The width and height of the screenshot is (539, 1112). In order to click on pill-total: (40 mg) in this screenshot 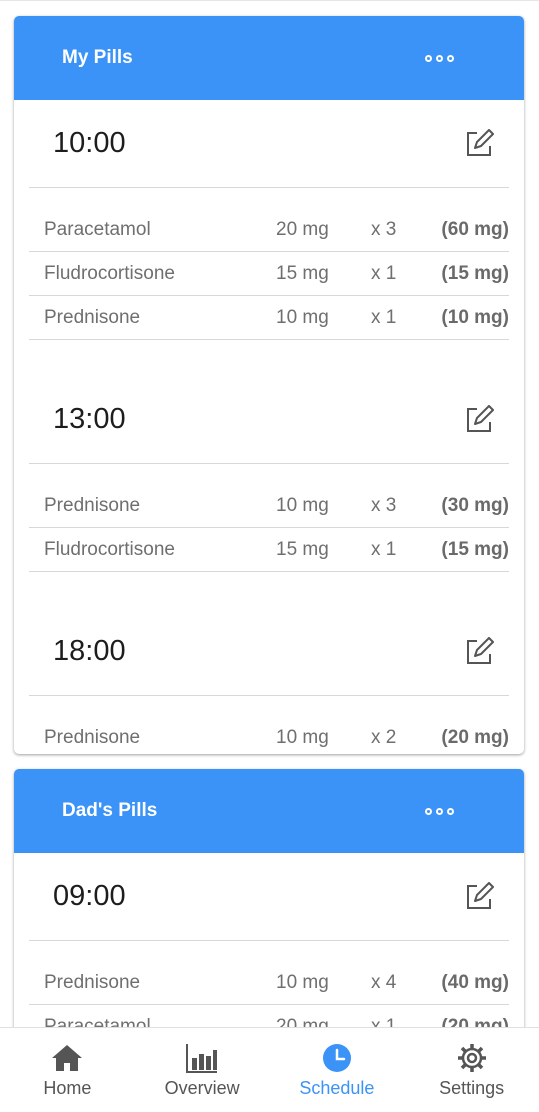, I will do `click(475, 982)`.